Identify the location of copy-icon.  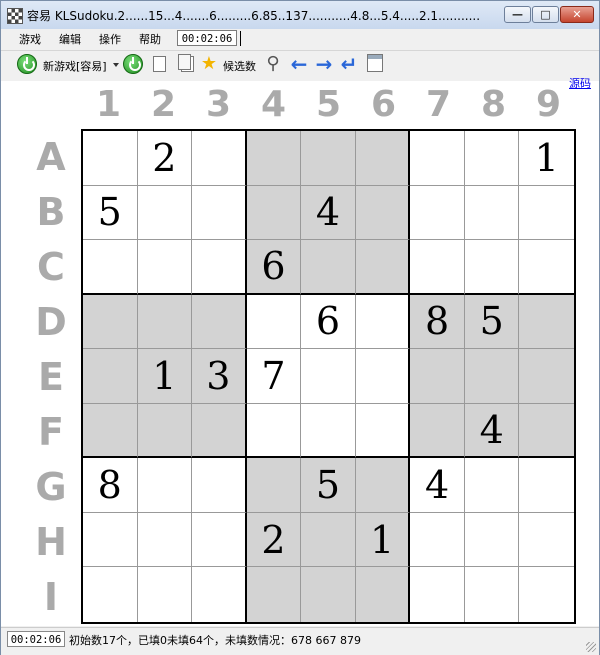
(159, 64).